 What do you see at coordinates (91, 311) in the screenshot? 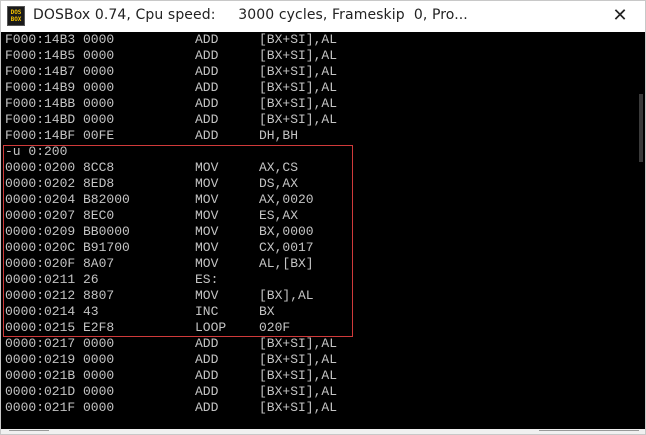
I see `machine-code: 43` at bounding box center [91, 311].